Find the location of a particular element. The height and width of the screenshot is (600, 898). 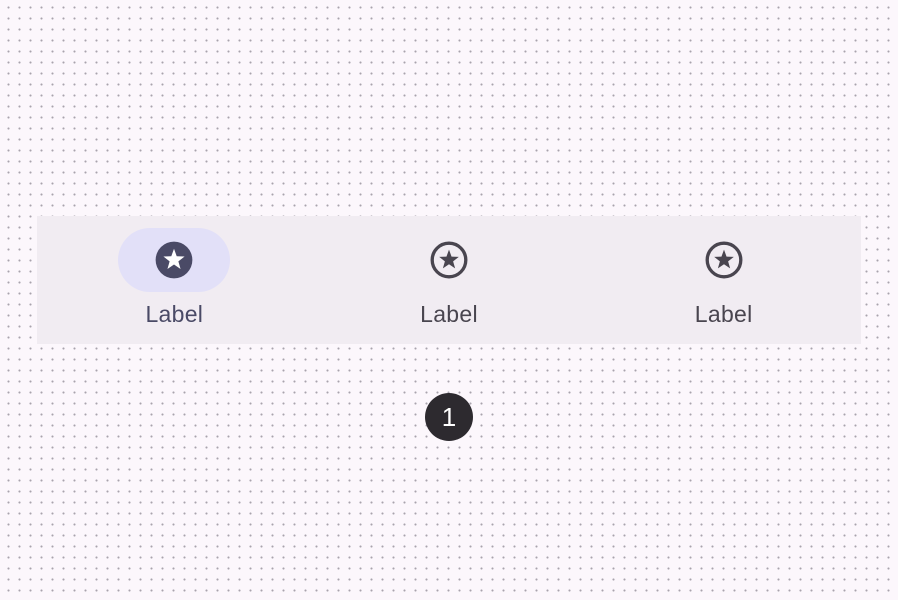

star-circle-filled-icon is located at coordinates (174, 260).